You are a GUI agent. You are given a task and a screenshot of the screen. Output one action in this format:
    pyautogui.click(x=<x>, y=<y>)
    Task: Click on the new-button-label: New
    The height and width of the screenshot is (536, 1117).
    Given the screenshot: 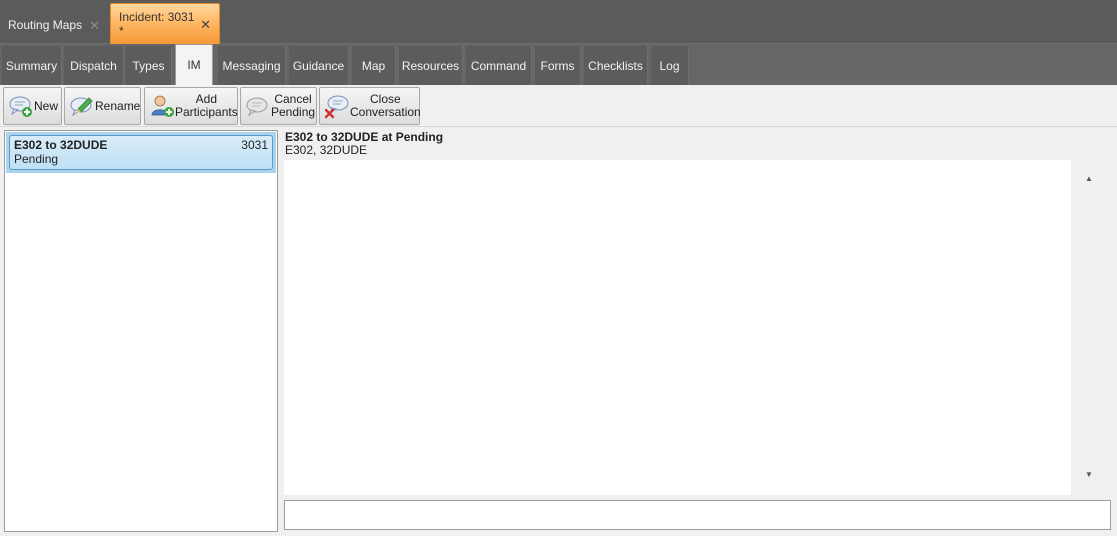 What is the action you would take?
    pyautogui.click(x=46, y=105)
    